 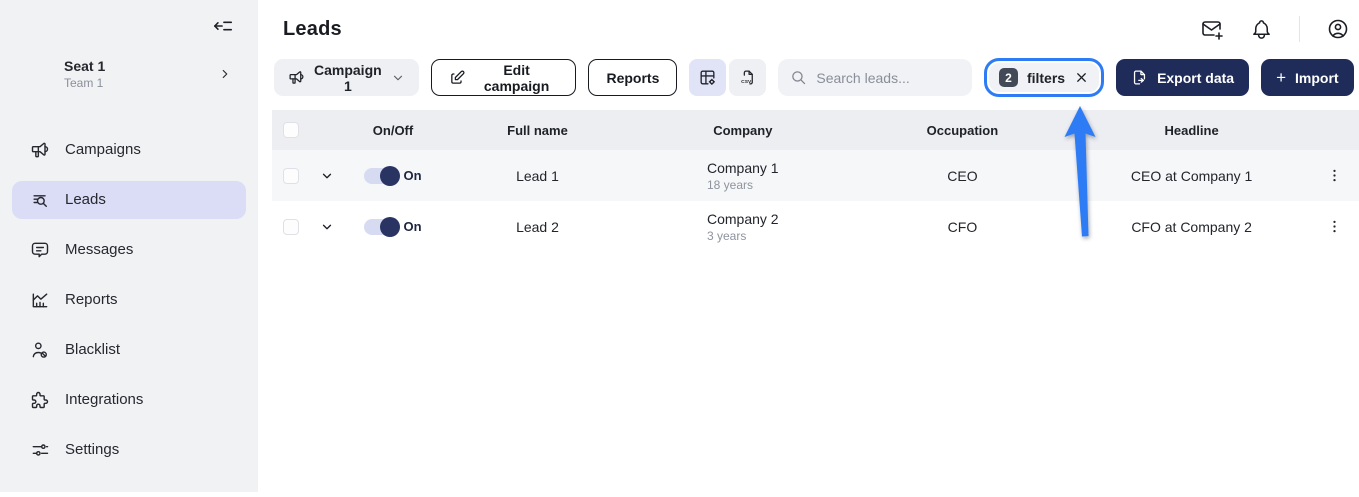 I want to click on edit-campaign-button: Edit campaign, so click(x=503, y=77).